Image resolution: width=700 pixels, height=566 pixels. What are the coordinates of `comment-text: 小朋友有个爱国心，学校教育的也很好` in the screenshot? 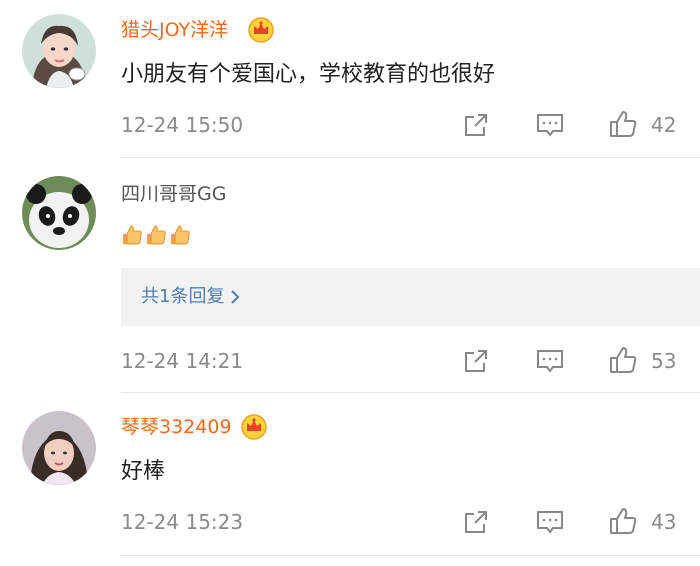 It's located at (308, 74).